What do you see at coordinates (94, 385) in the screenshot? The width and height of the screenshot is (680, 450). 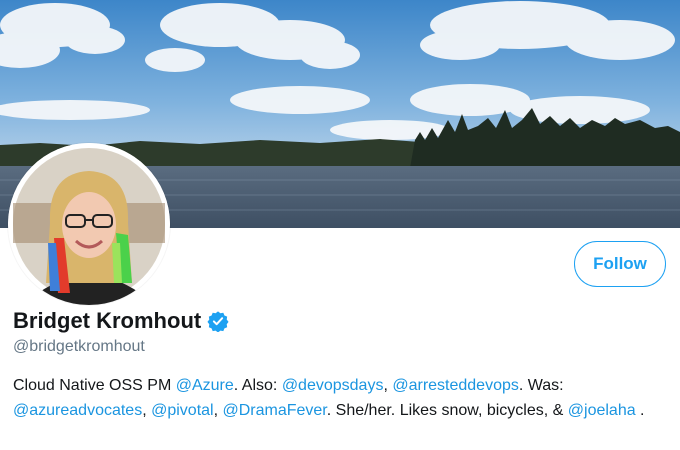 I see `bio-text: Cloud Native OSS PM` at bounding box center [94, 385].